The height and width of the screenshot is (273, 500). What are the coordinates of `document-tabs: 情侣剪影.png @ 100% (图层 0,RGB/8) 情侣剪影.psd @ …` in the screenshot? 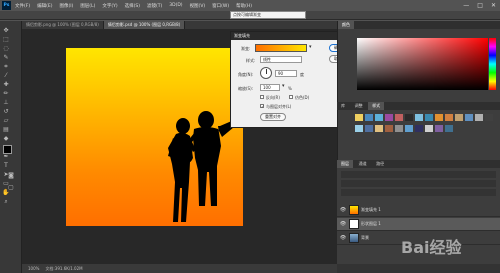 It's located at (182, 25).